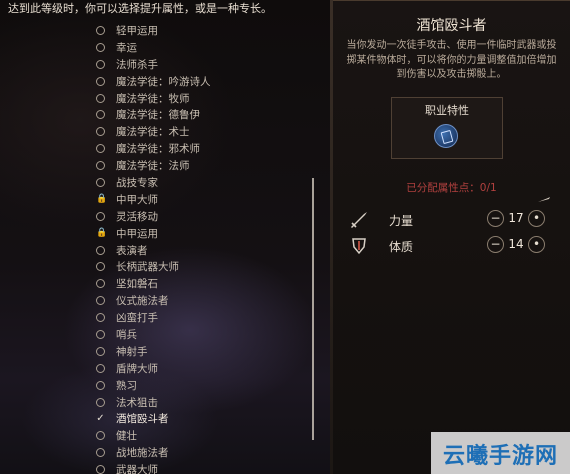 The width and height of the screenshot is (570, 474). What do you see at coordinates (452, 246) in the screenshot?
I see `stat-row-constitution: 体质 − 14 •` at bounding box center [452, 246].